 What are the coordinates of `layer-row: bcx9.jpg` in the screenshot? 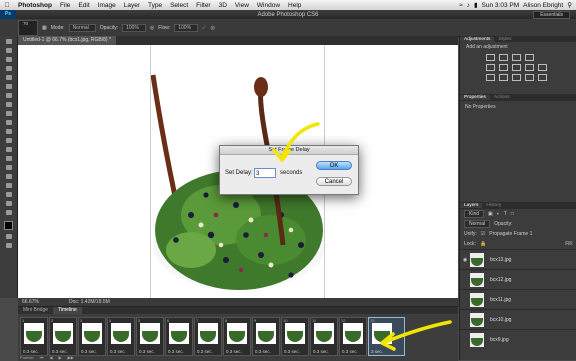 It's located at (518, 339).